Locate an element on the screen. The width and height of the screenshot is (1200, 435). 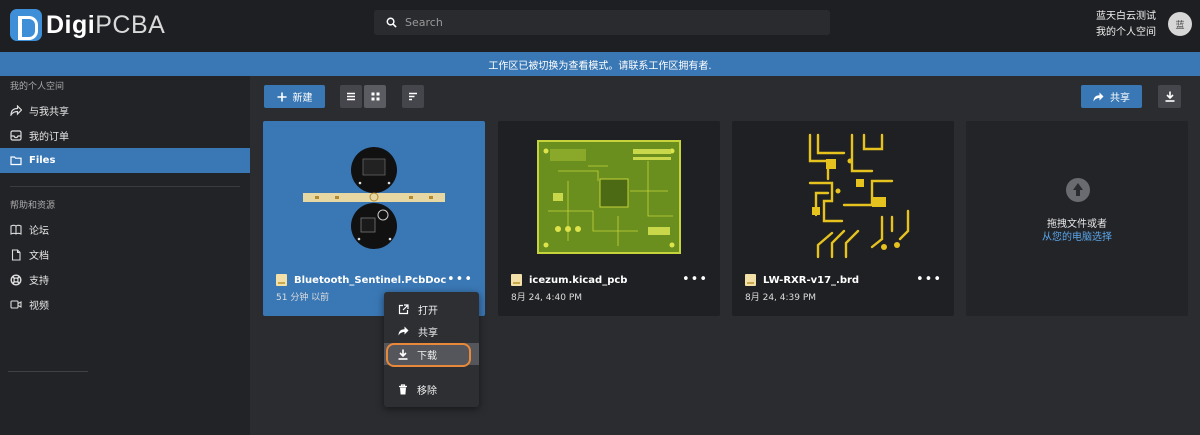
sidebar-item-label: 文档 is located at coordinates (39, 256).